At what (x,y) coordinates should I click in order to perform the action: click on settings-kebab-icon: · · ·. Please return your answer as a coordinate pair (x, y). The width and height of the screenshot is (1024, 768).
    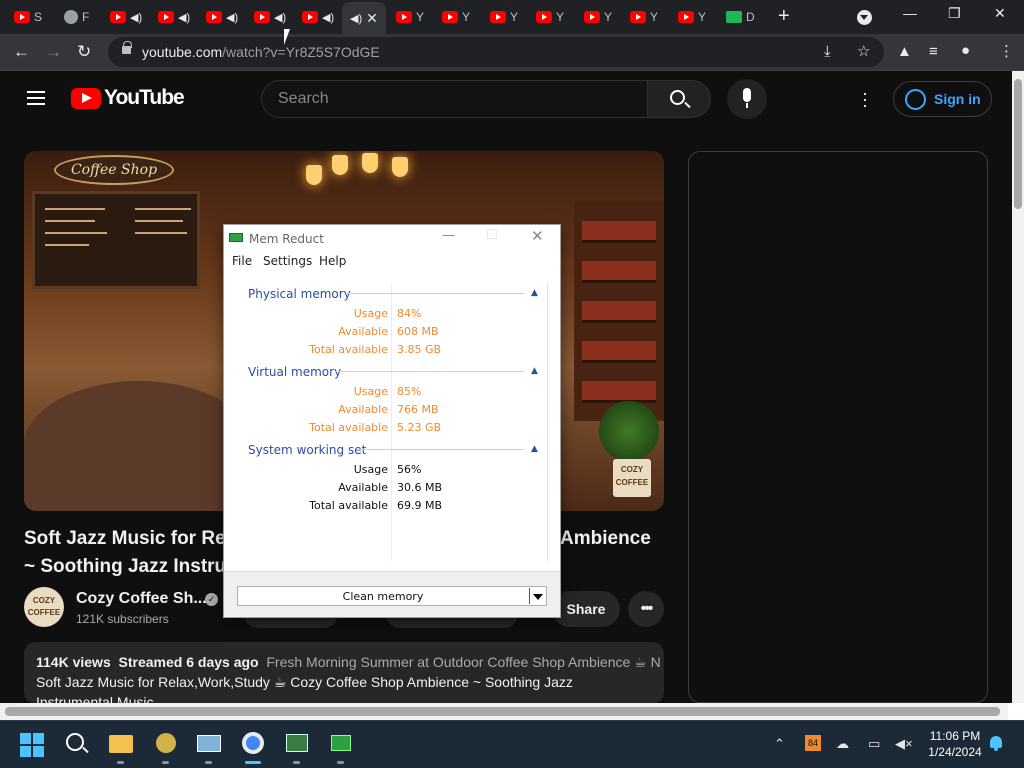
    Looking at the image, I should click on (865, 99).